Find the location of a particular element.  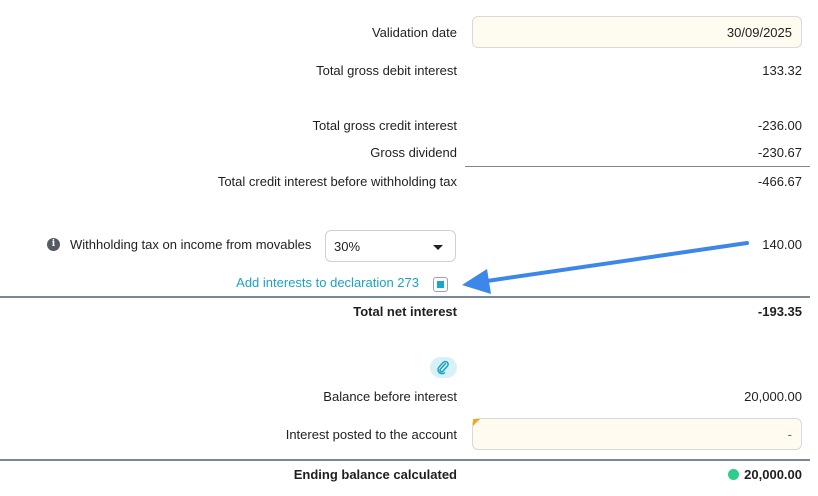

attachment-button is located at coordinates (443, 367).